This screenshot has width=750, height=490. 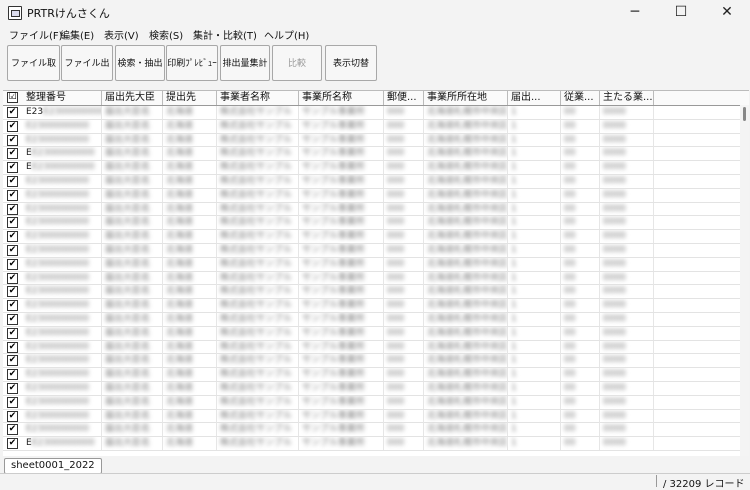 I want to click on search-extract-button: 検索・抽出, so click(x=140, y=63).